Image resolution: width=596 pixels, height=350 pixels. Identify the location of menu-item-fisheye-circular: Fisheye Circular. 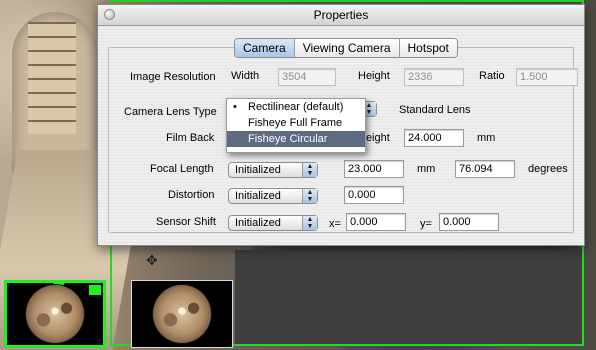
(296, 139).